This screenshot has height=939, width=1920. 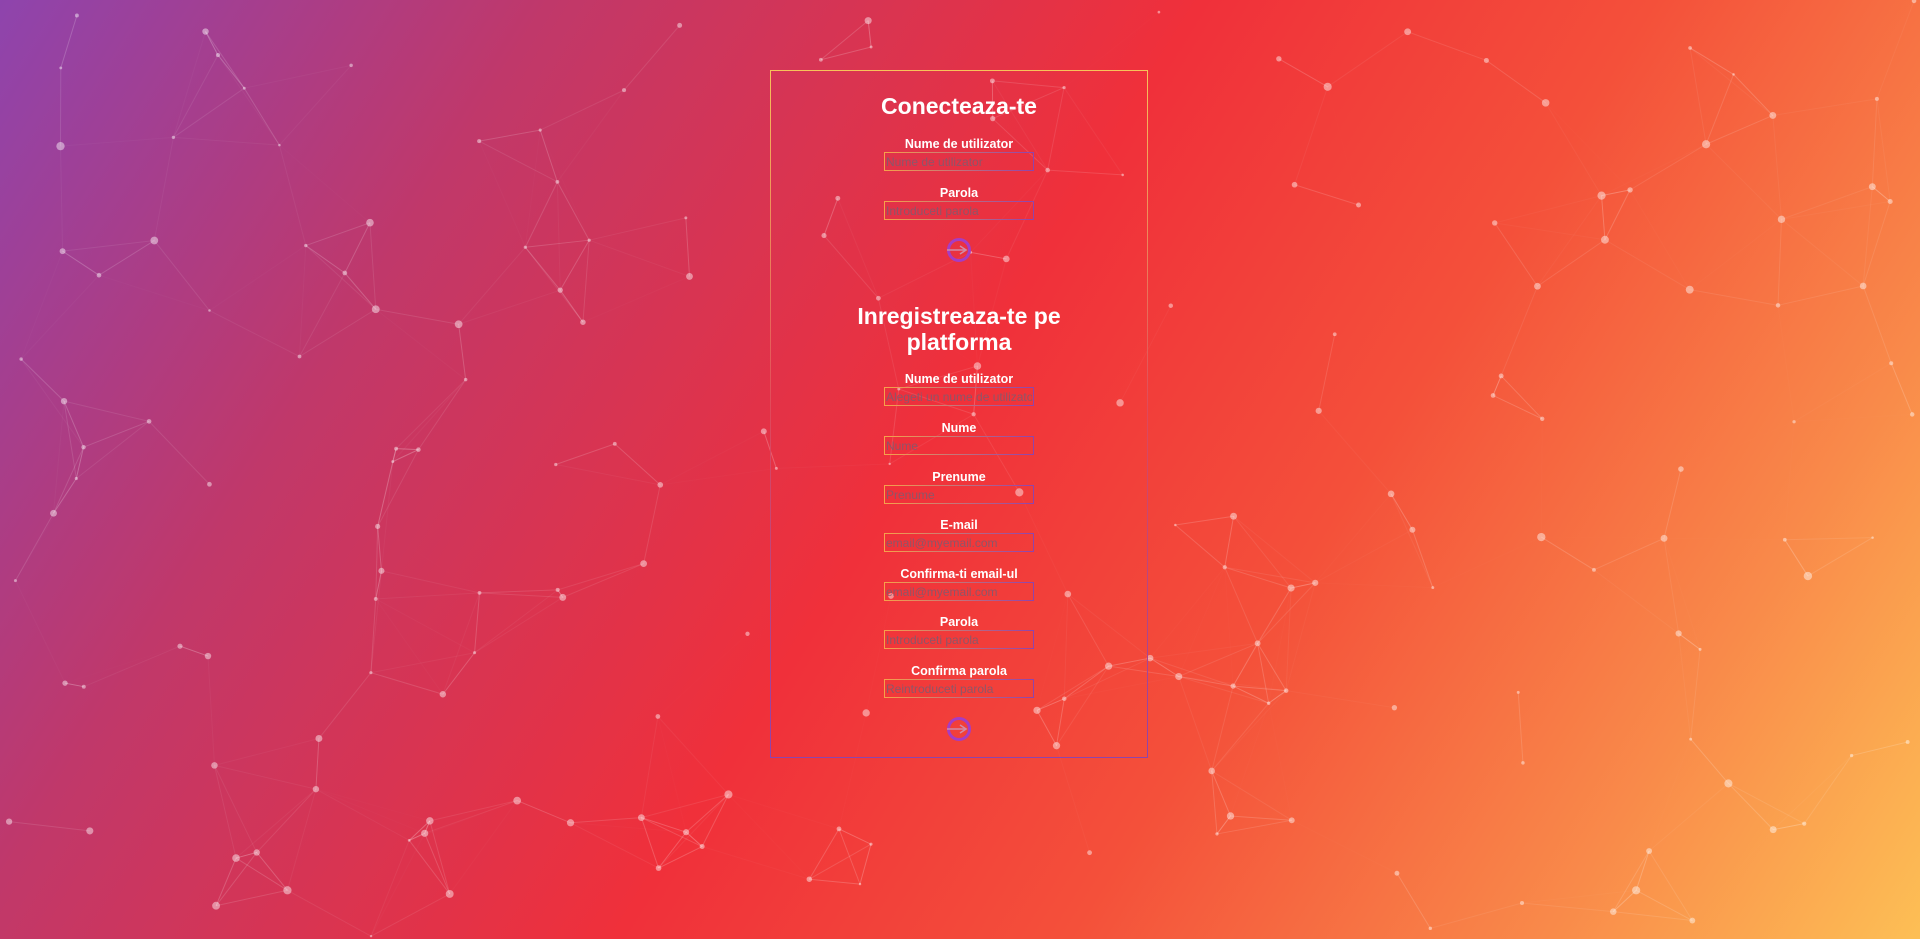 I want to click on register-password-input, so click(x=959, y=639).